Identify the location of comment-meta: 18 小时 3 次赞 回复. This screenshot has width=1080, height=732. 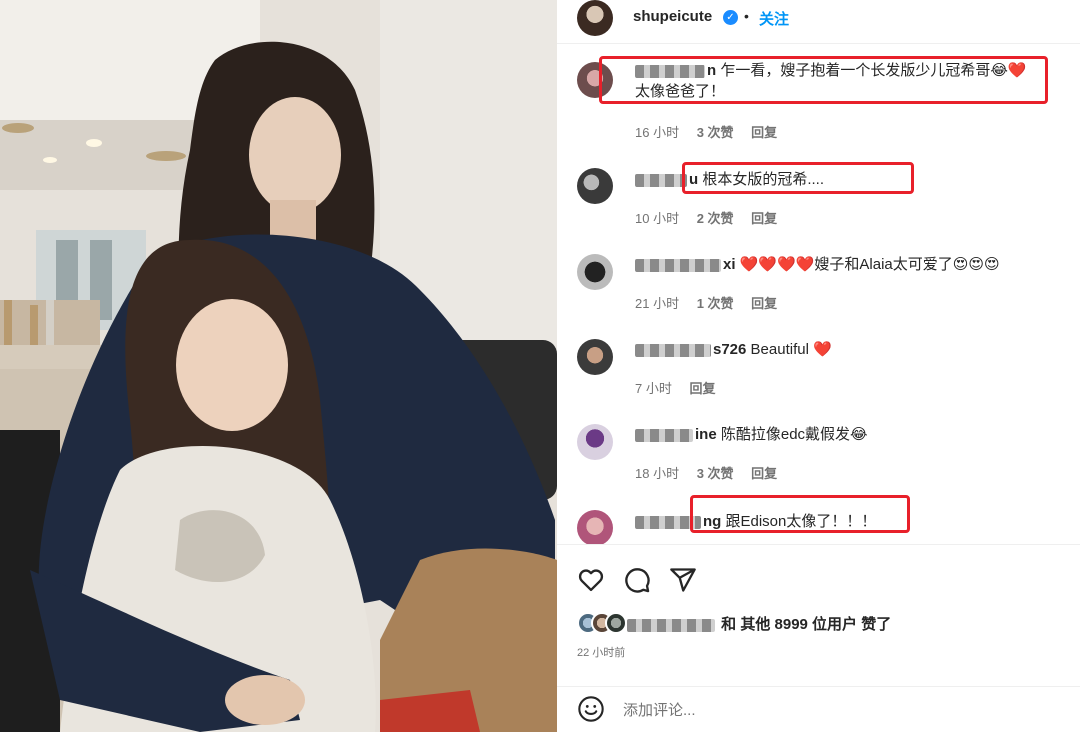
(706, 473).